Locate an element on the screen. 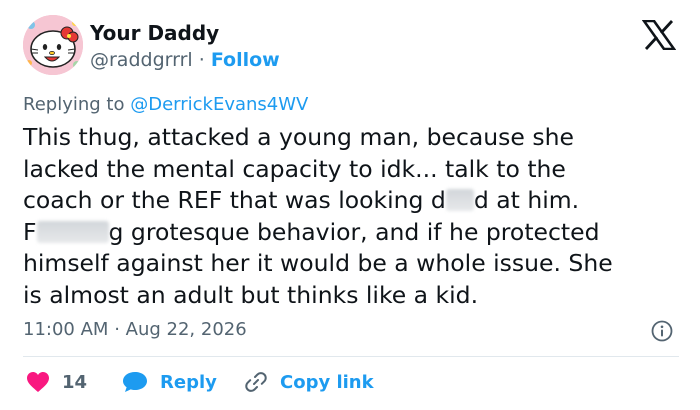 The image size is (700, 410). author-handle: @raddgrrrl is located at coordinates (141, 60).